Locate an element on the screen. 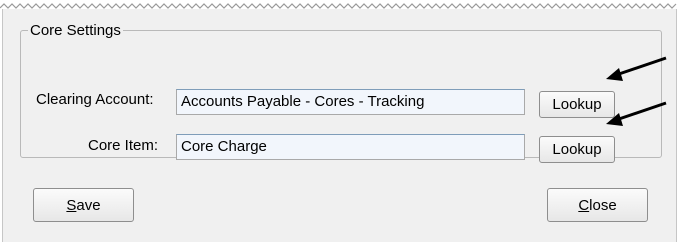  close-label-rest: lose is located at coordinates (603, 205).